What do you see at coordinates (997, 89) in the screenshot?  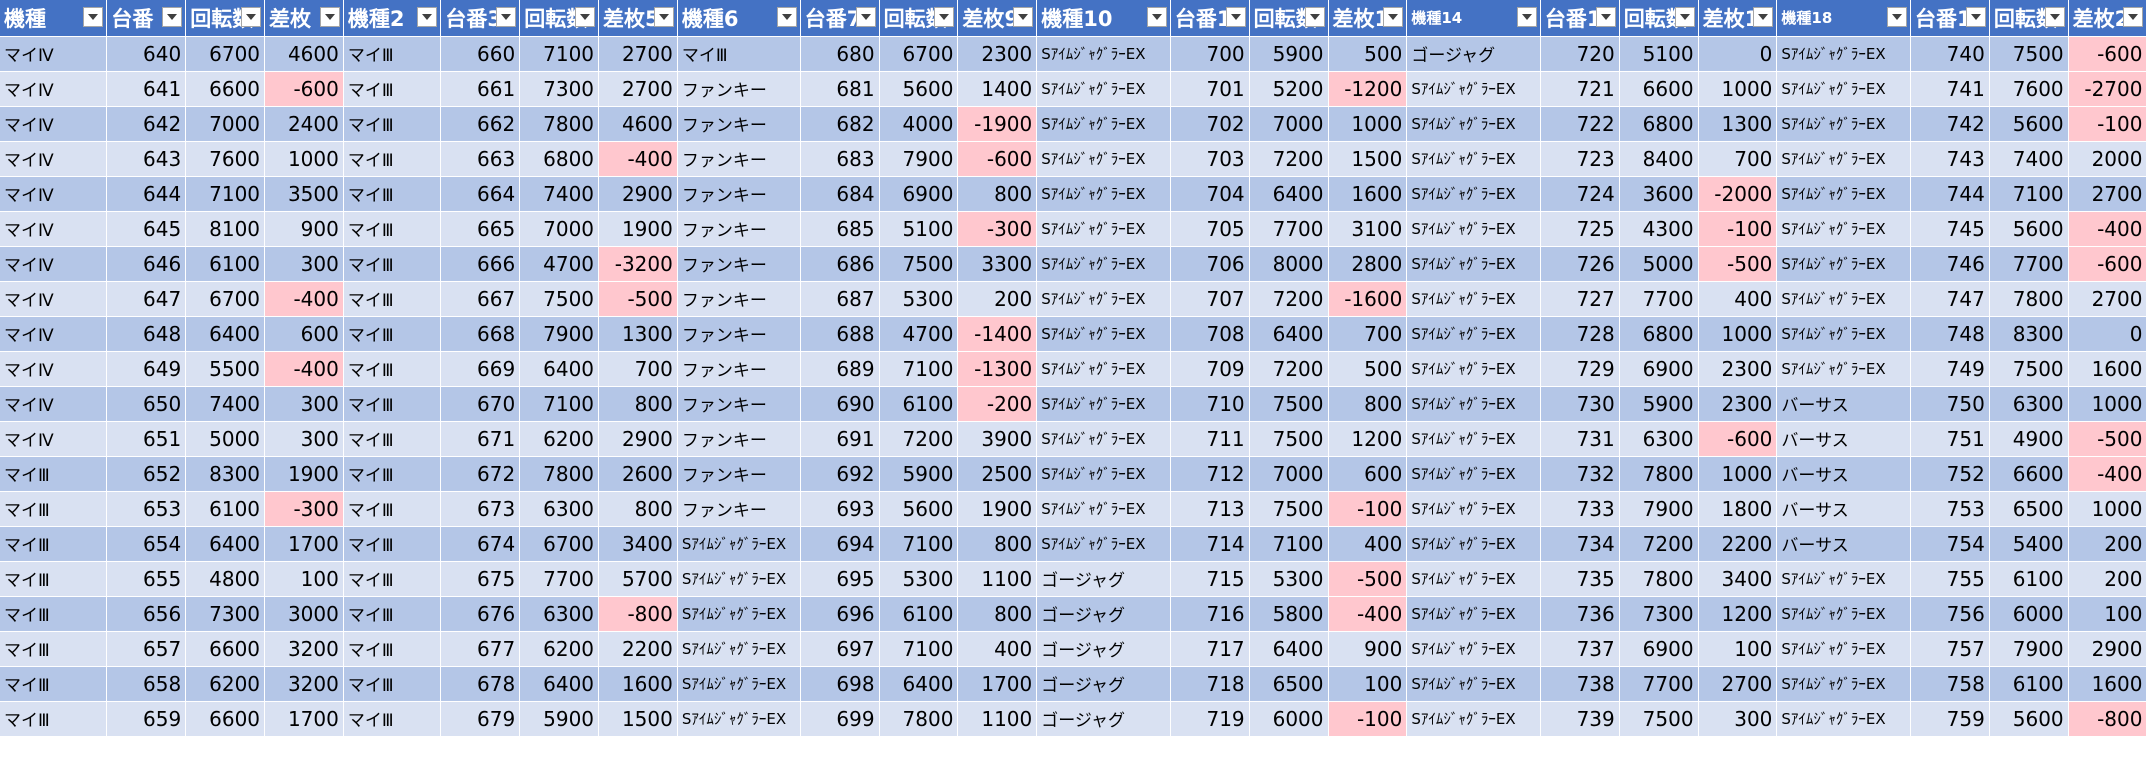 I see `table-cell: 1400` at bounding box center [997, 89].